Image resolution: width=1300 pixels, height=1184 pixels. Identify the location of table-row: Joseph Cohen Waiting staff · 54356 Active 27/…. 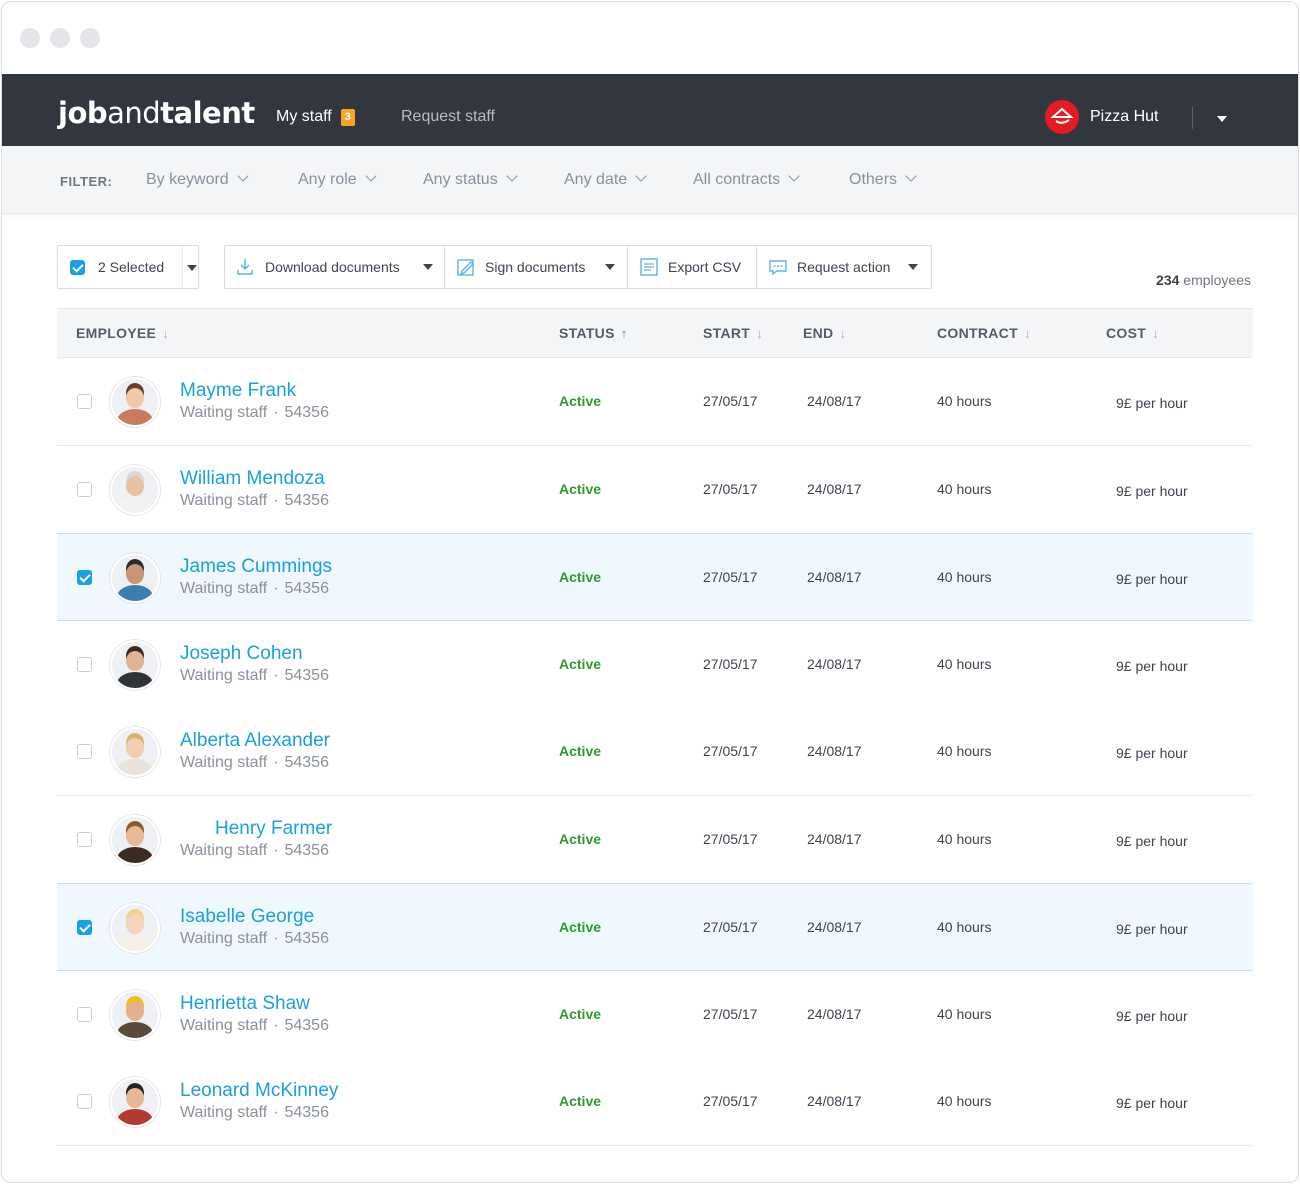
(655, 664).